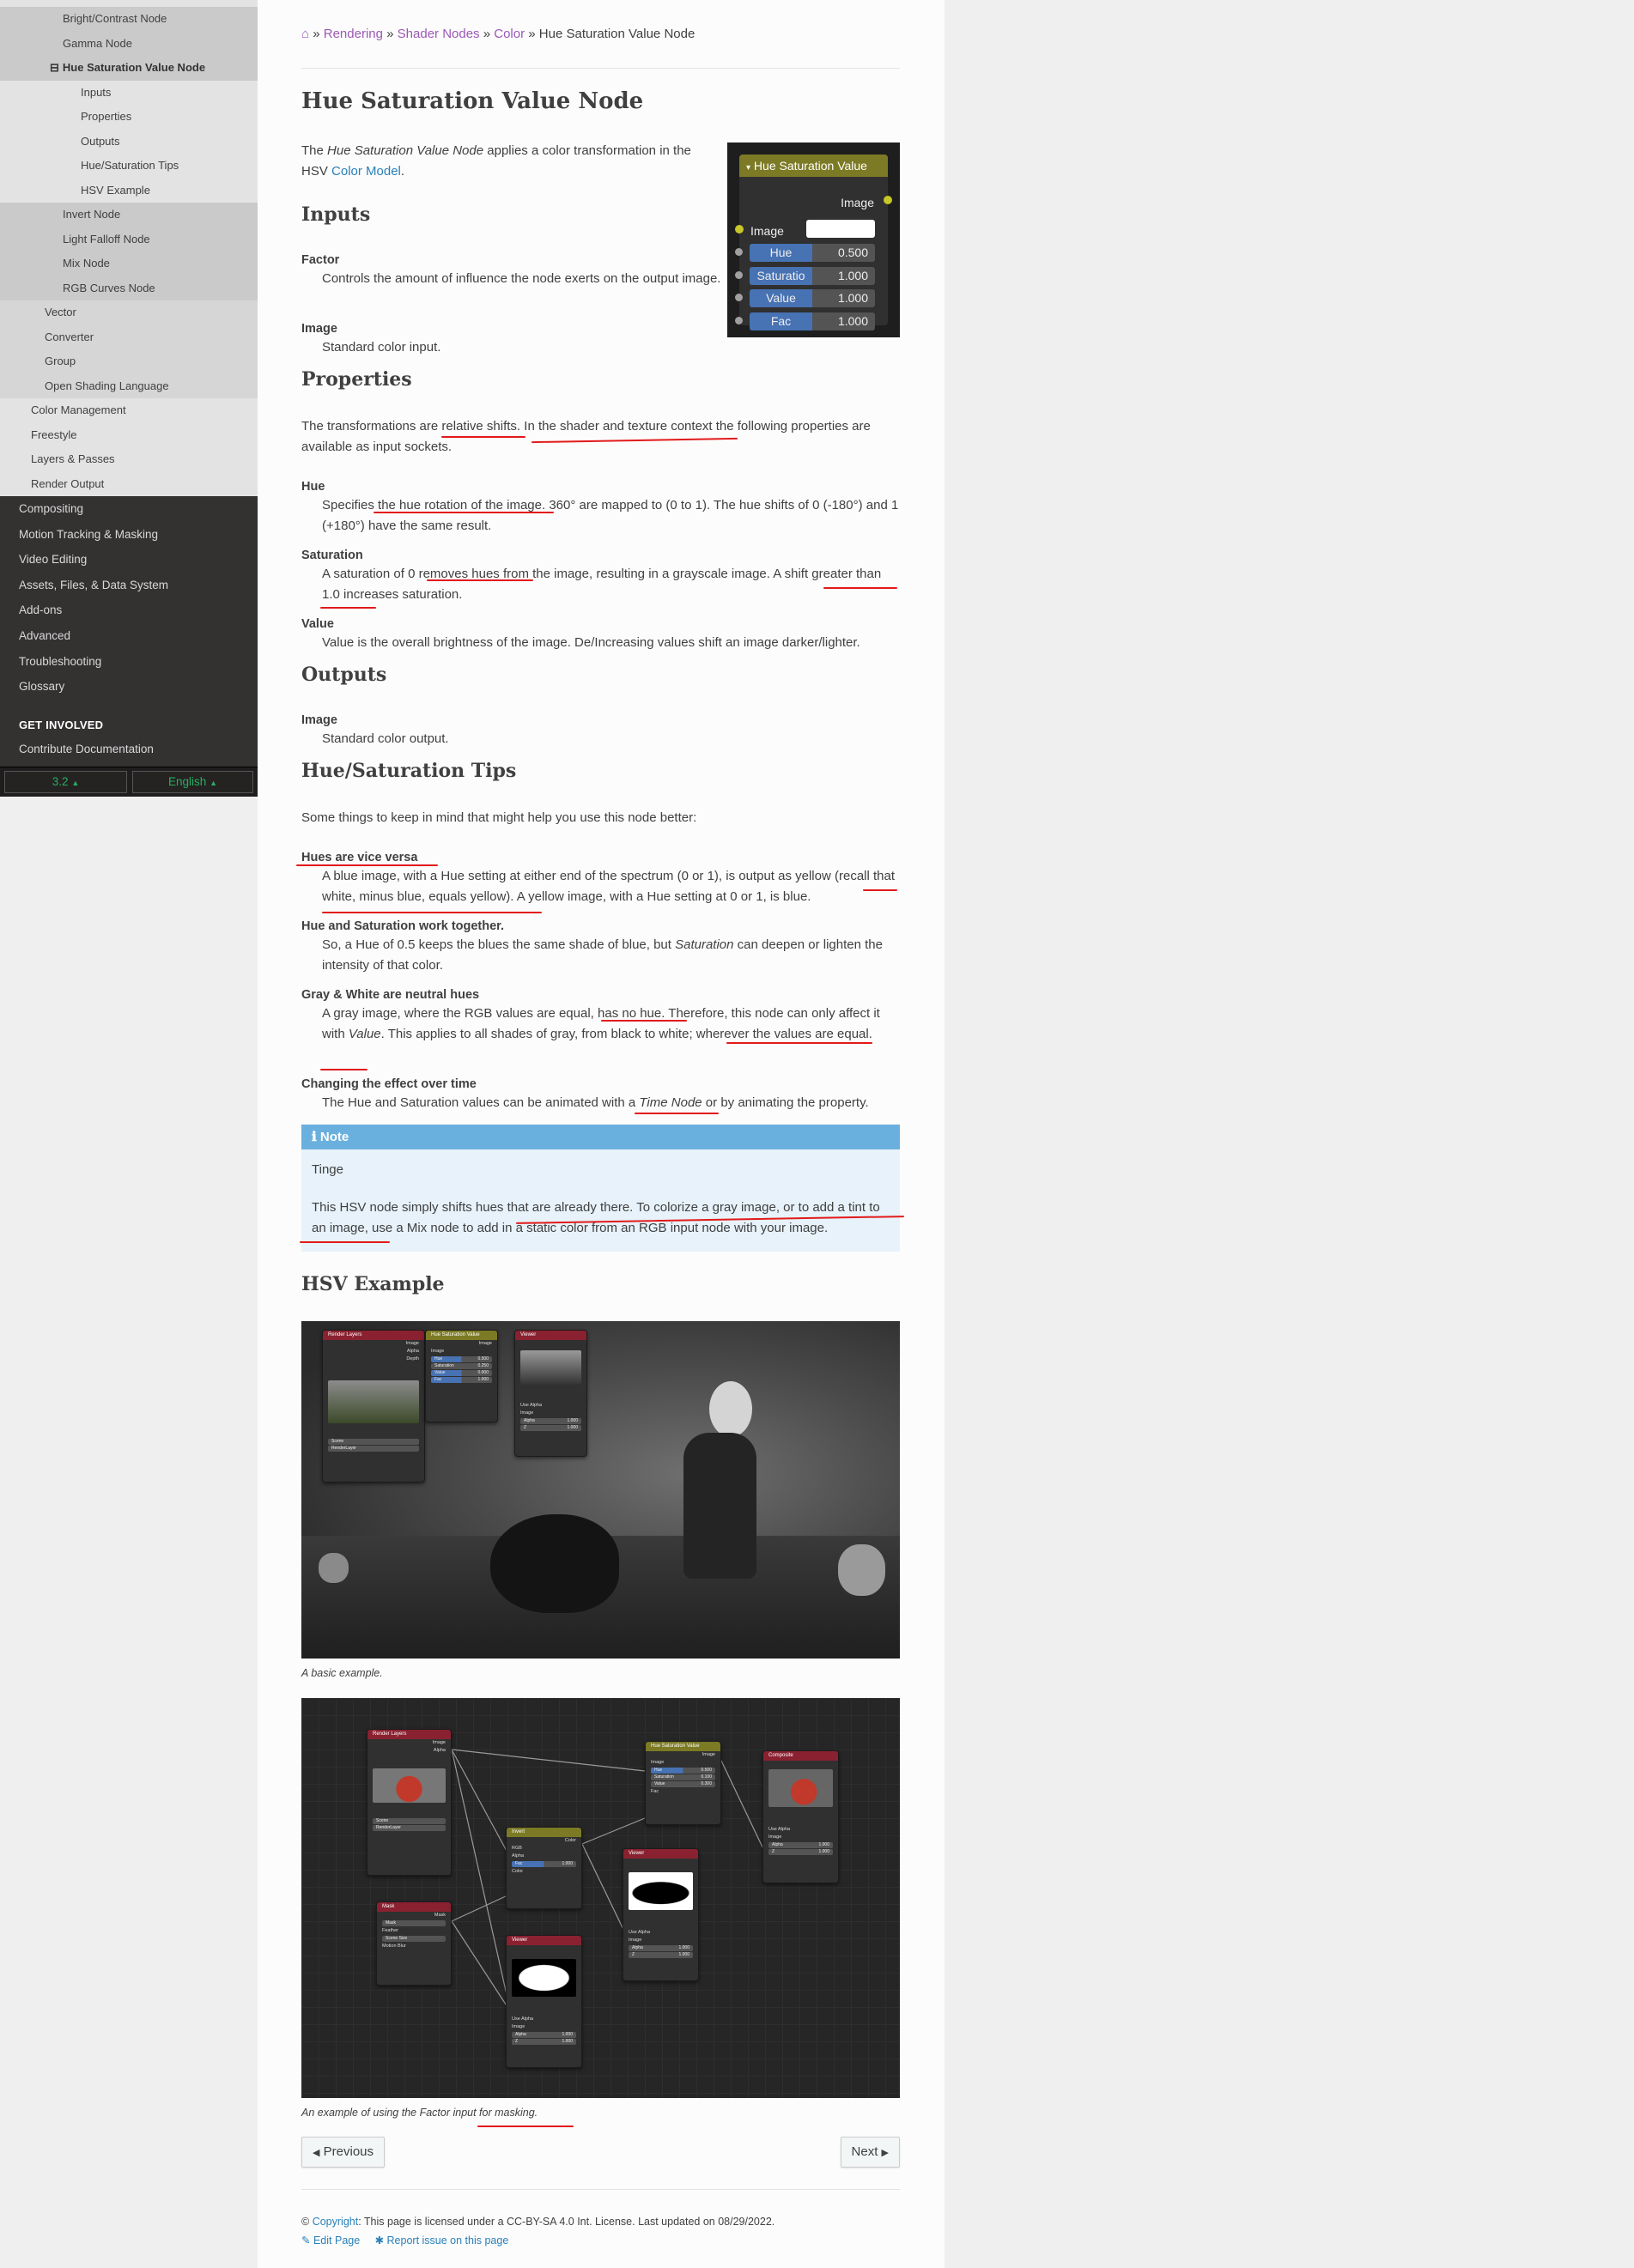  Describe the element at coordinates (739, 229) in the screenshot. I see `image-socket-icon` at that location.